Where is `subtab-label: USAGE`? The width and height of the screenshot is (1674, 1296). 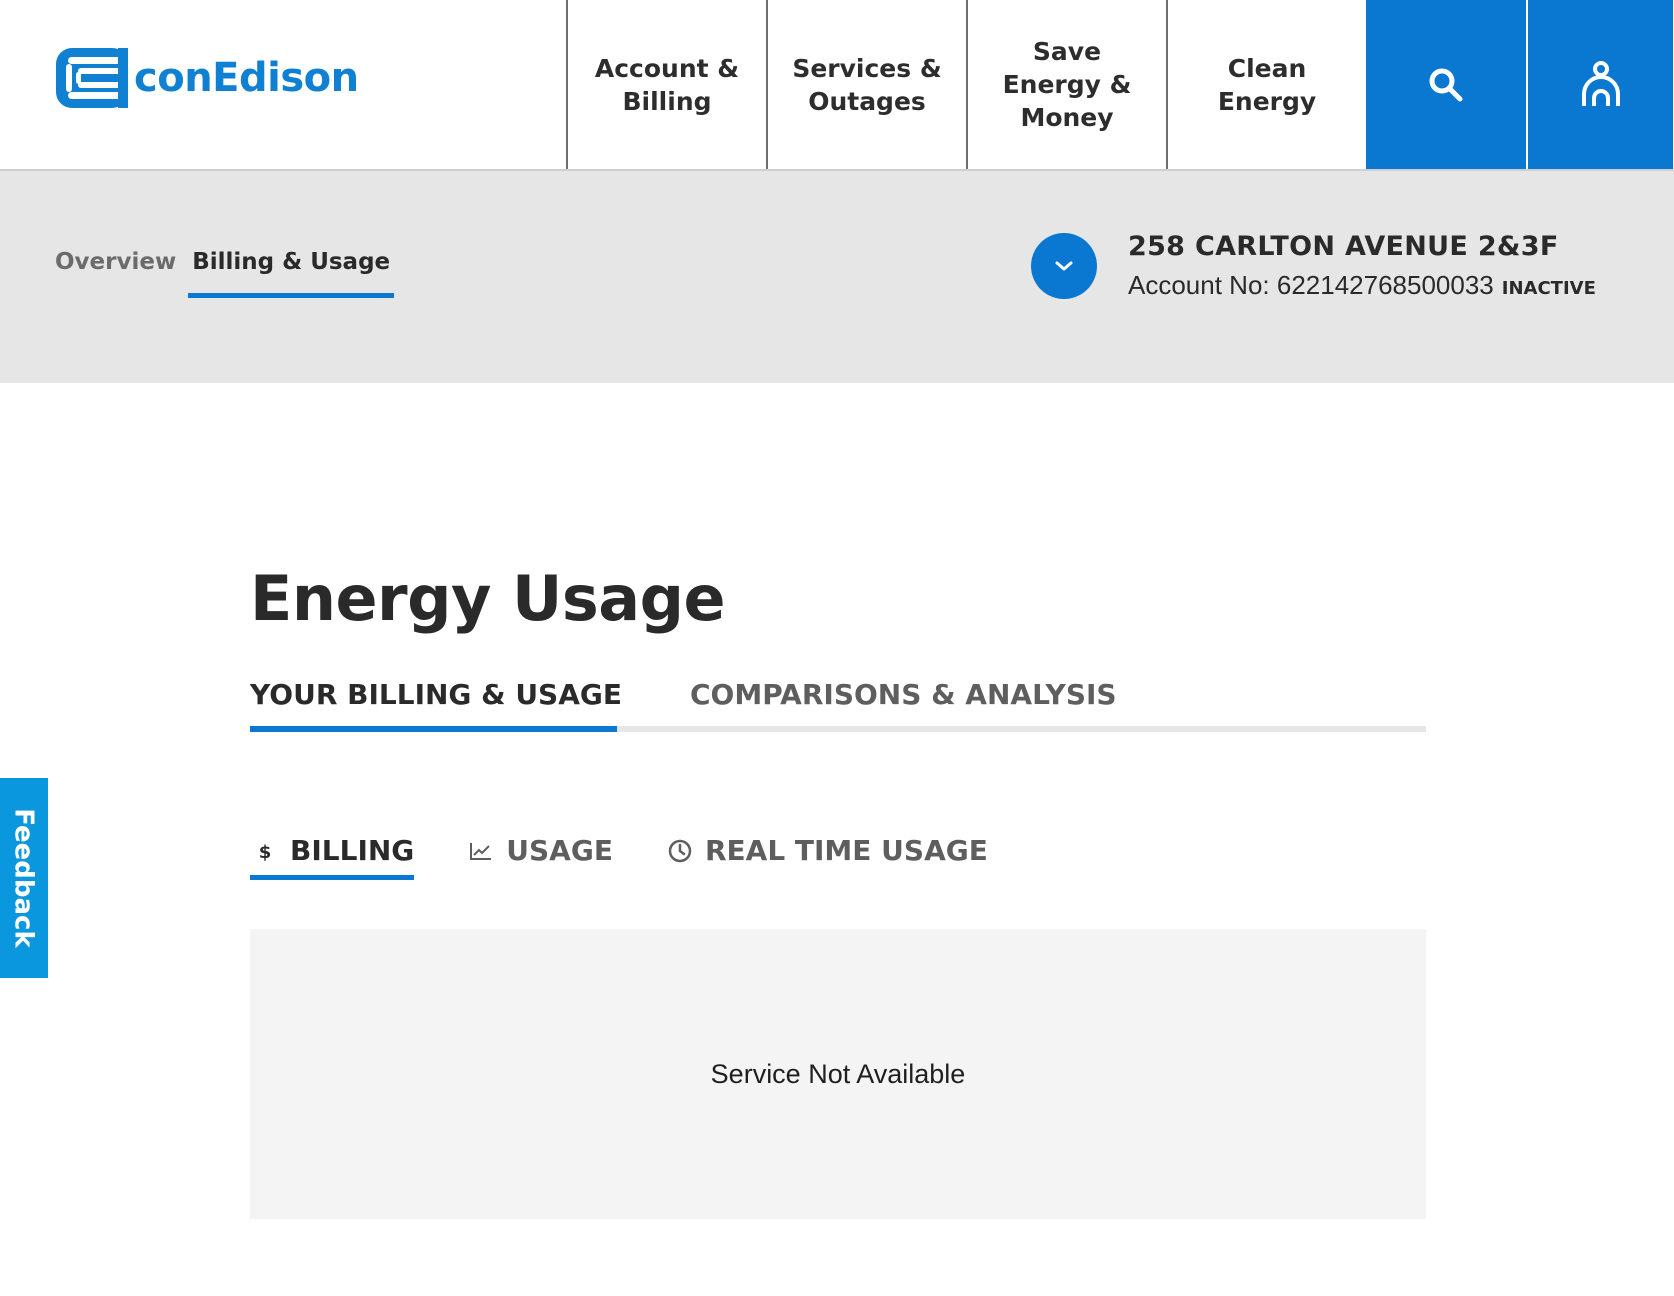 subtab-label: USAGE is located at coordinates (559, 850).